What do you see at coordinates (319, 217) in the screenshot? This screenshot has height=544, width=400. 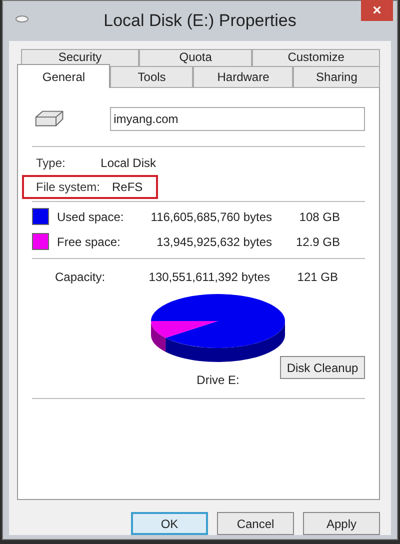 I see `size-value: 108 GB` at bounding box center [319, 217].